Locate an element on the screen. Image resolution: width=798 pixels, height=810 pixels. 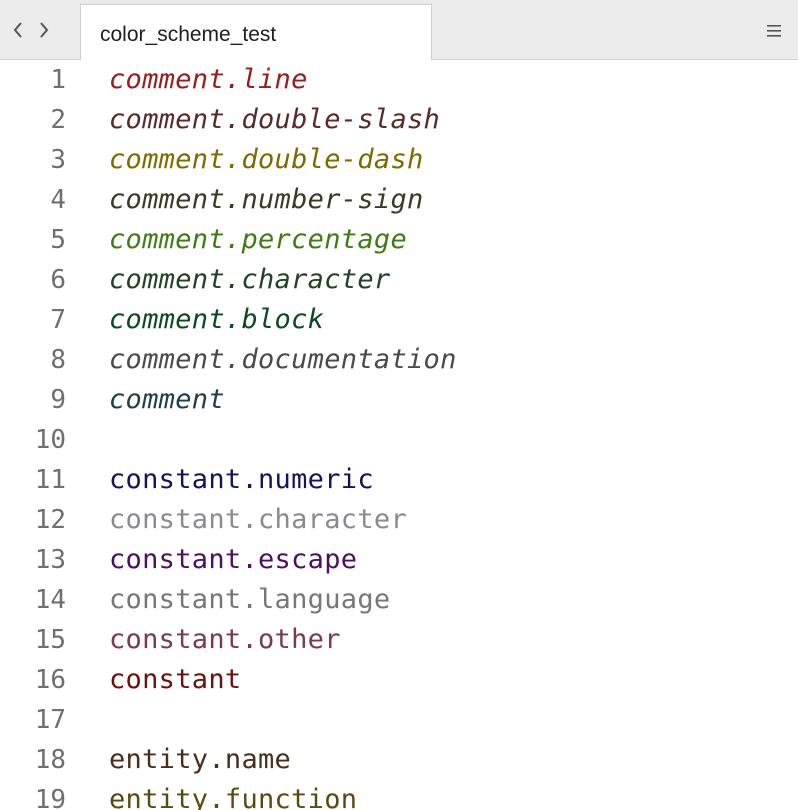
navigation-arrows is located at coordinates (31, 30).